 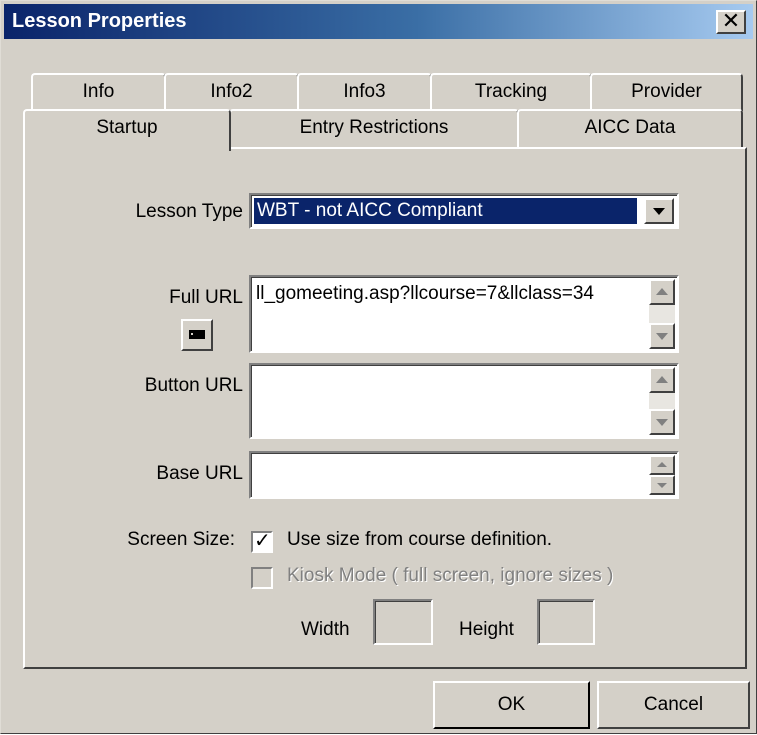 I want to click on kiosk-mode-label: Kiosk Mode ( full screen, ignore sizes ), so click(x=450, y=575).